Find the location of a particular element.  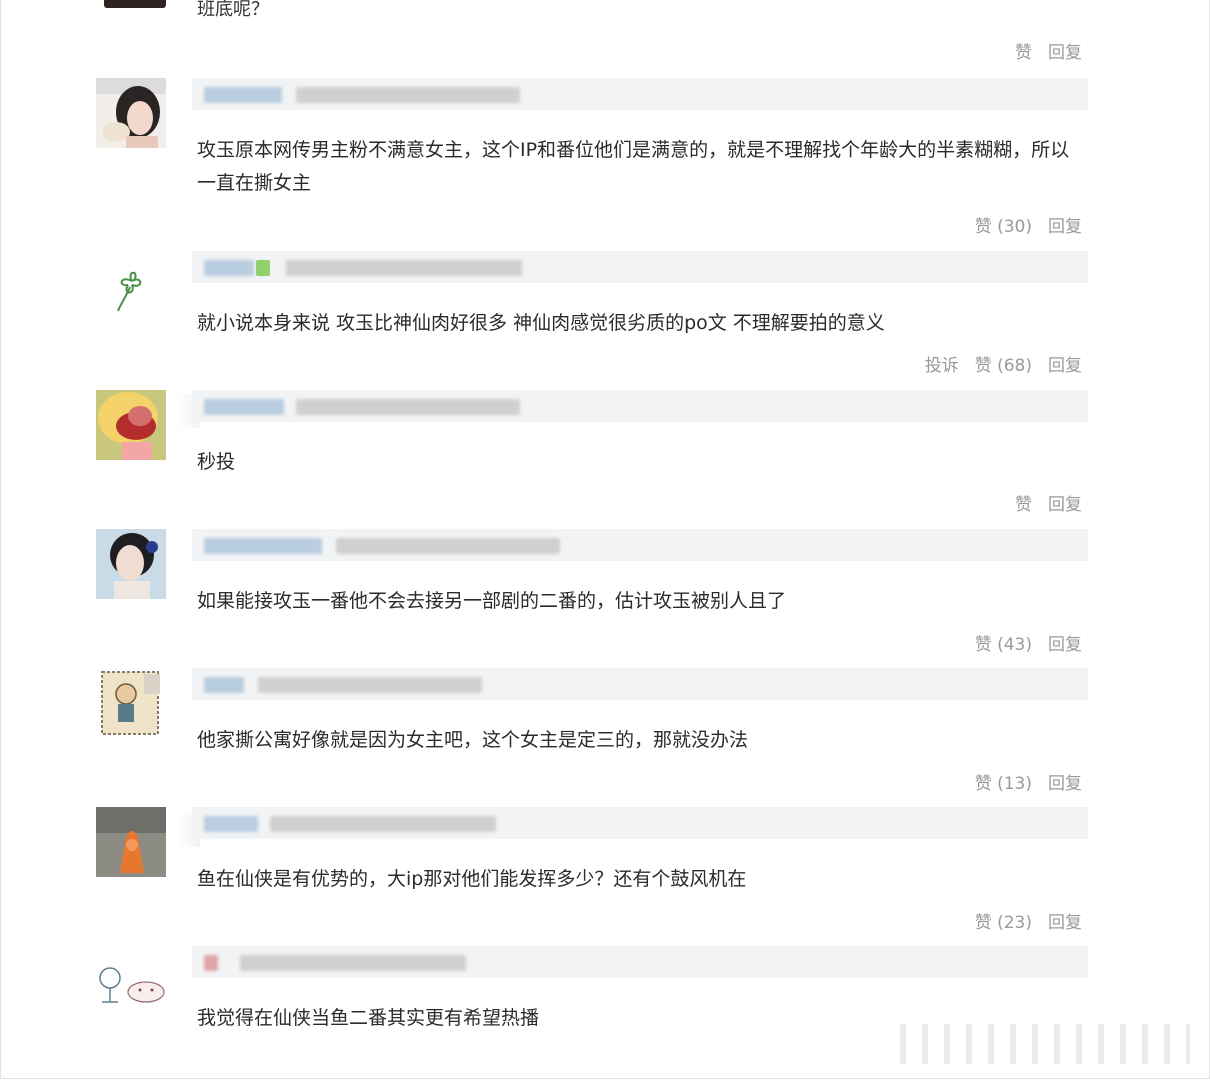

comment-item: 鱼在仙侠是有优势的，大ip那对他们能发挥多少？还有个鼓风机在 赞 (23) 回复 is located at coordinates (605, 872).